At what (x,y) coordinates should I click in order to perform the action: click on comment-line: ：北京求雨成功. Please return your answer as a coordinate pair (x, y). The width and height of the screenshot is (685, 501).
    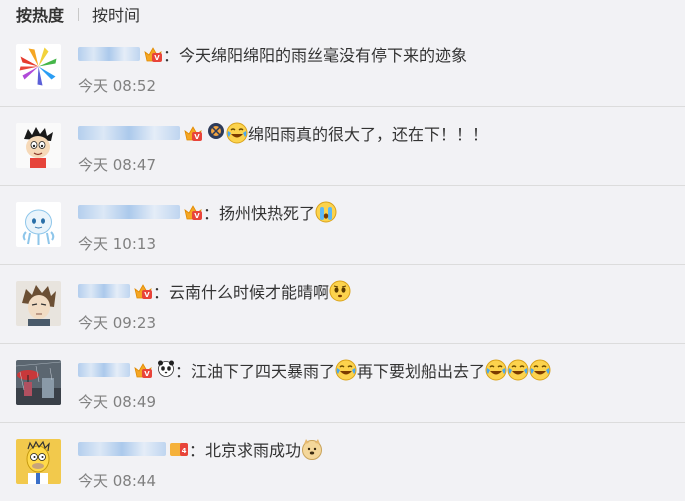
    Looking at the image, I should click on (200, 449).